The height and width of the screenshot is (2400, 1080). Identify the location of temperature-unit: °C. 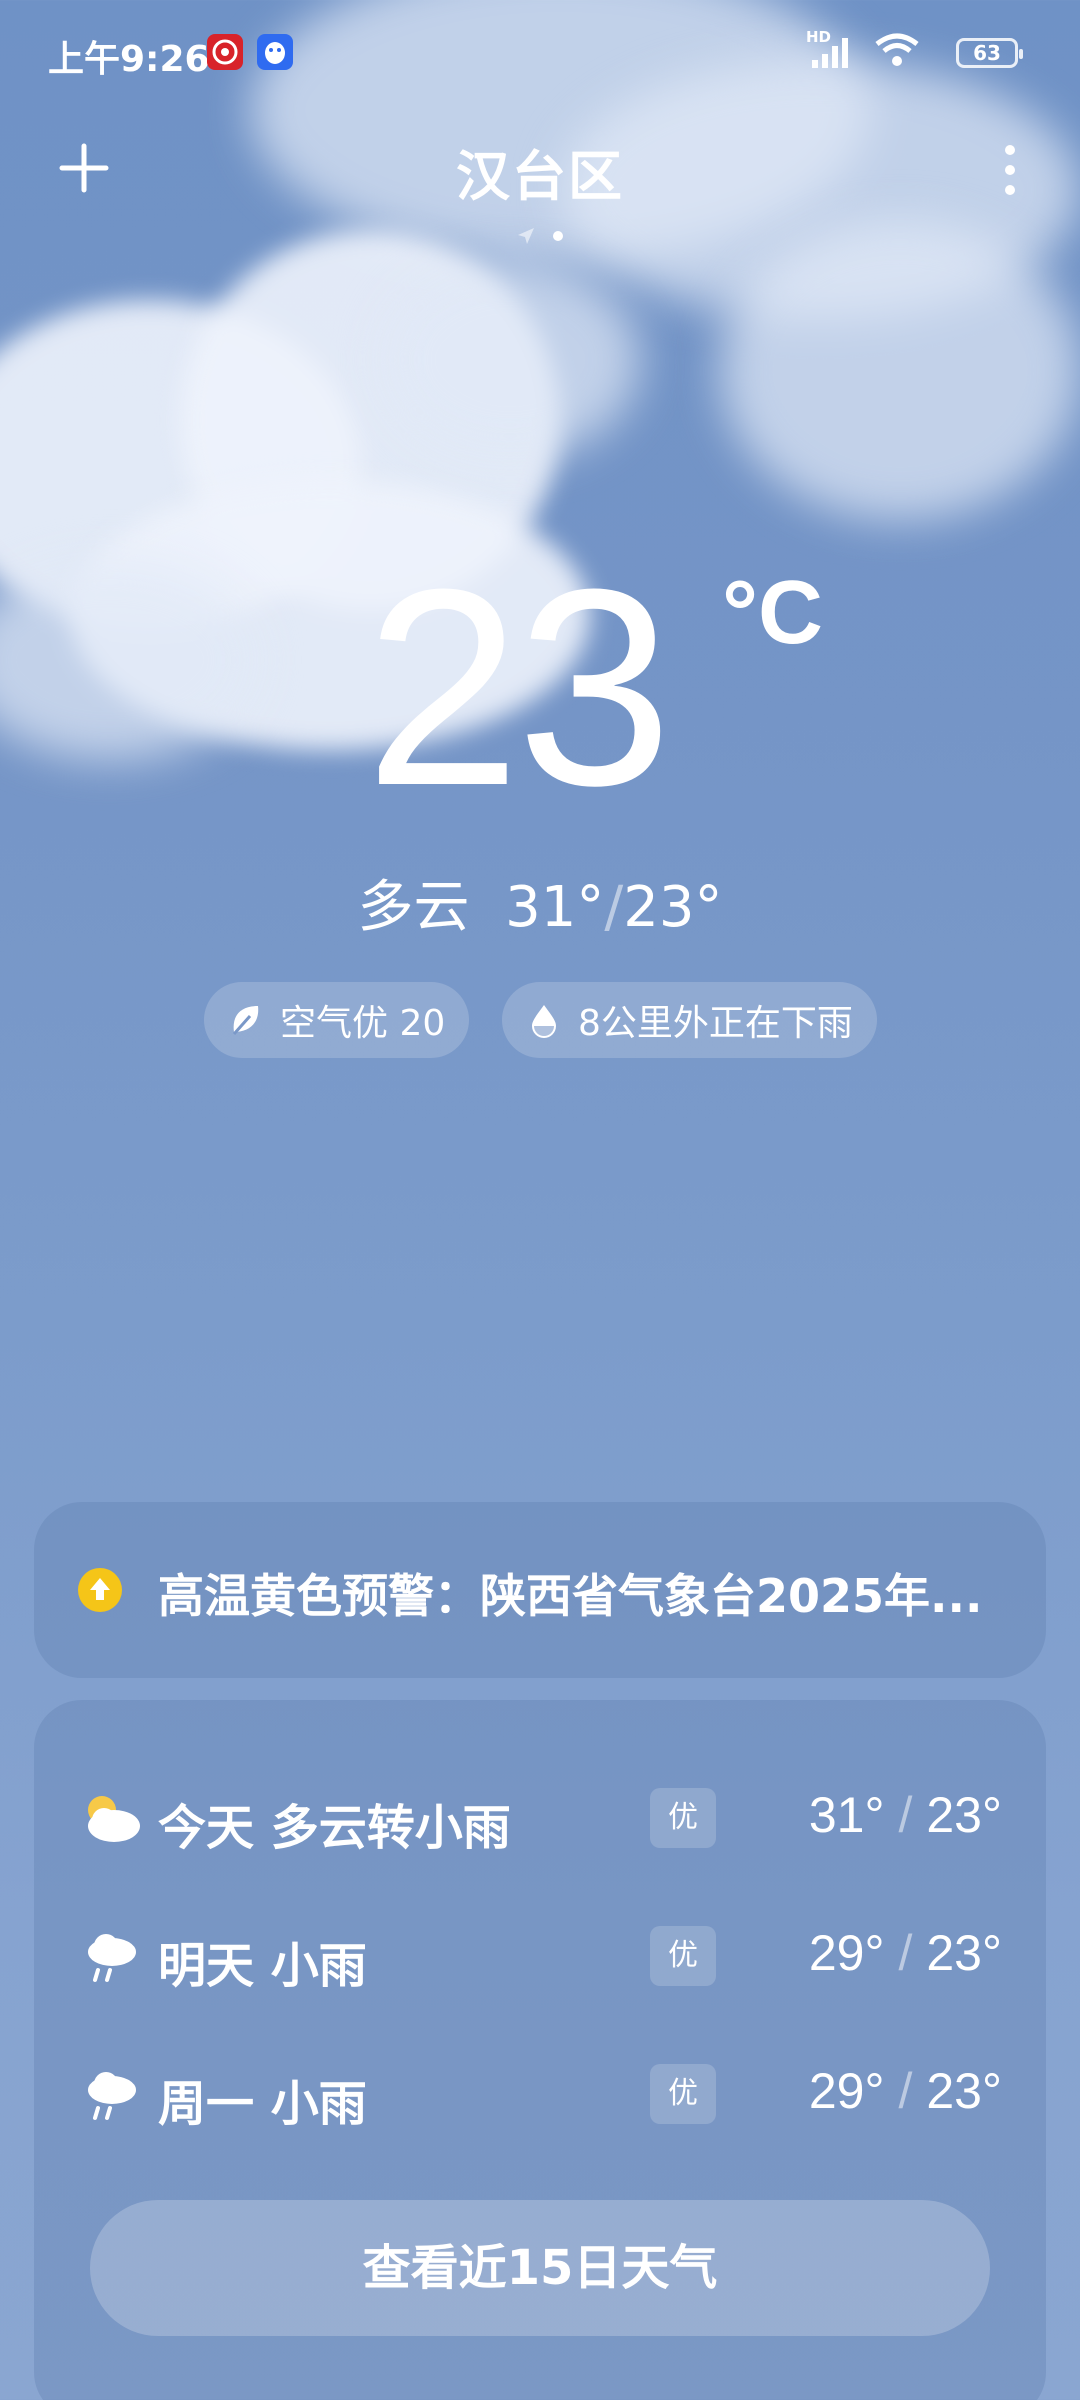
(772, 613).